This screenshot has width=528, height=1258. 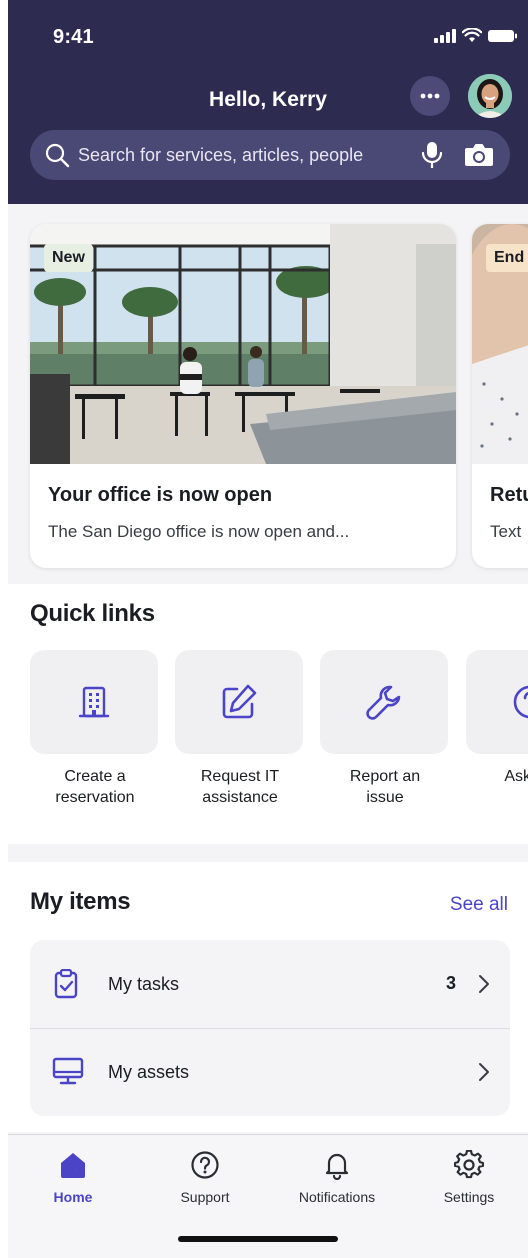 I want to click on wrench-icon, so click(x=383, y=702).